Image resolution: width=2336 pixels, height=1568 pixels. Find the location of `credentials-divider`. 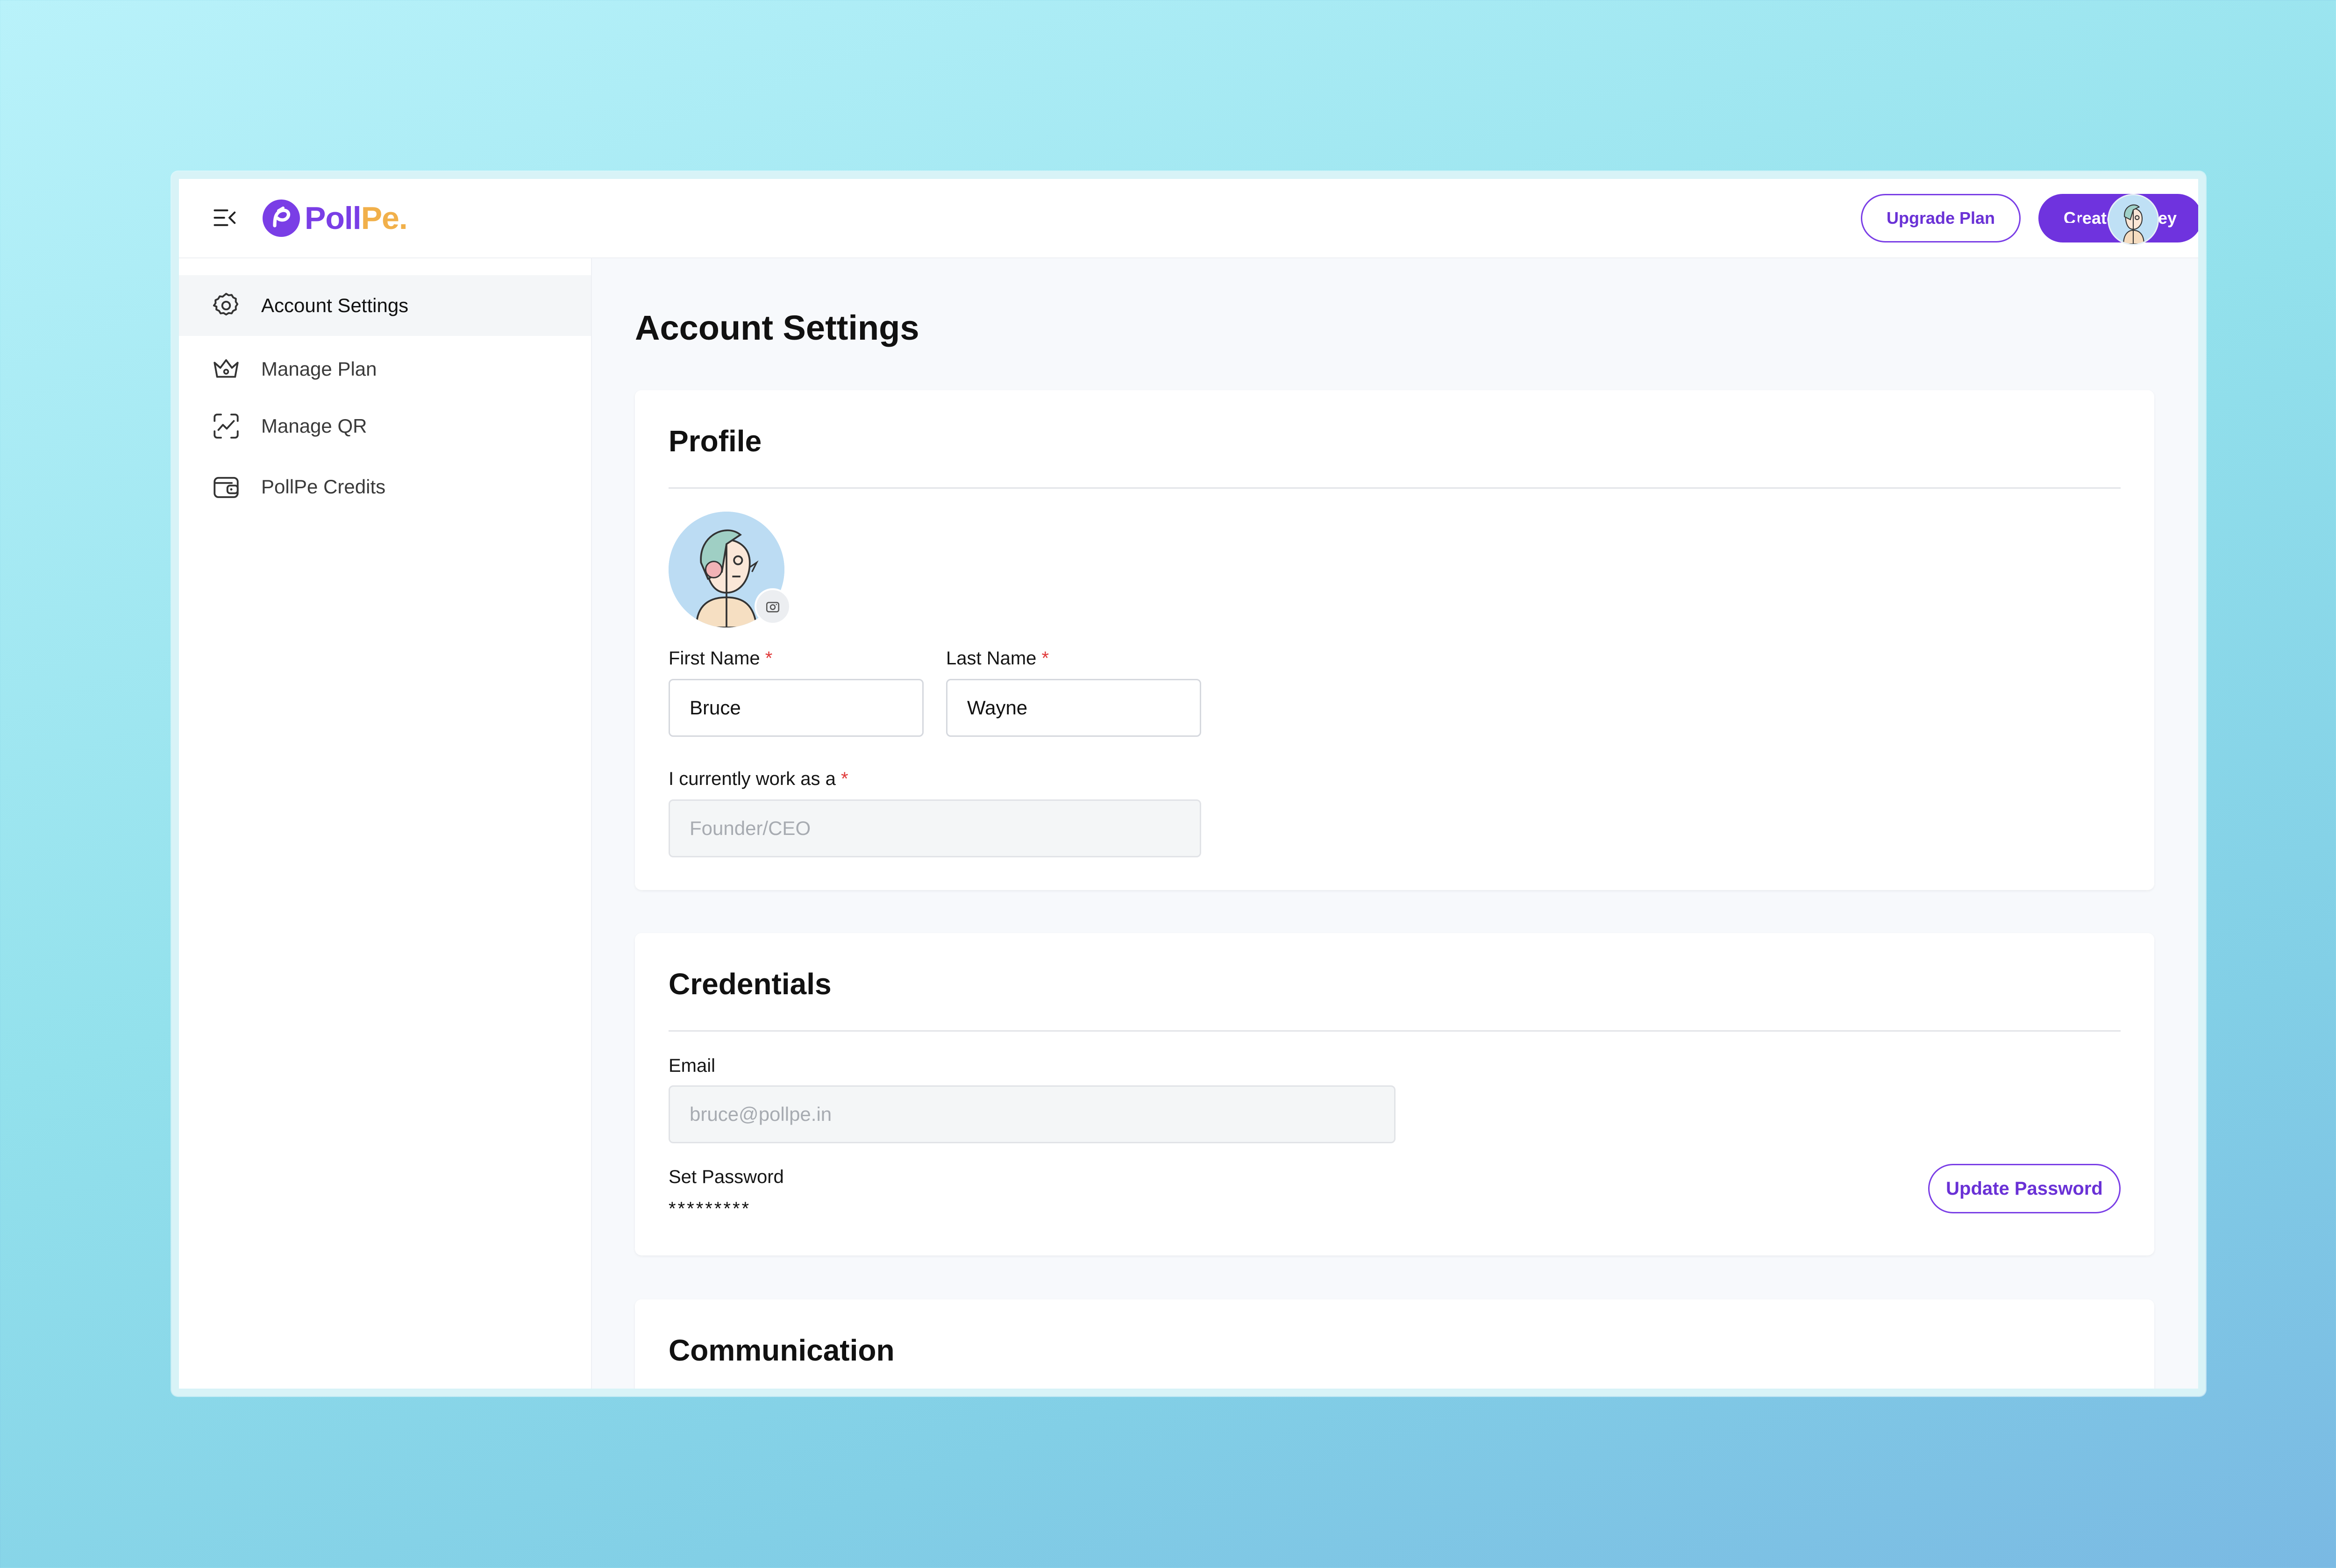

credentials-divider is located at coordinates (1395, 1031).